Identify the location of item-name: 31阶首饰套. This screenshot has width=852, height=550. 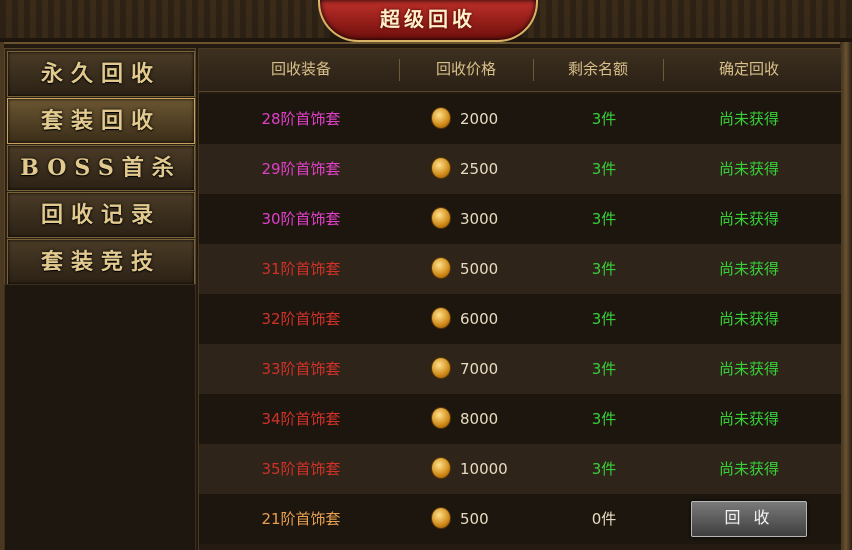
(301, 269).